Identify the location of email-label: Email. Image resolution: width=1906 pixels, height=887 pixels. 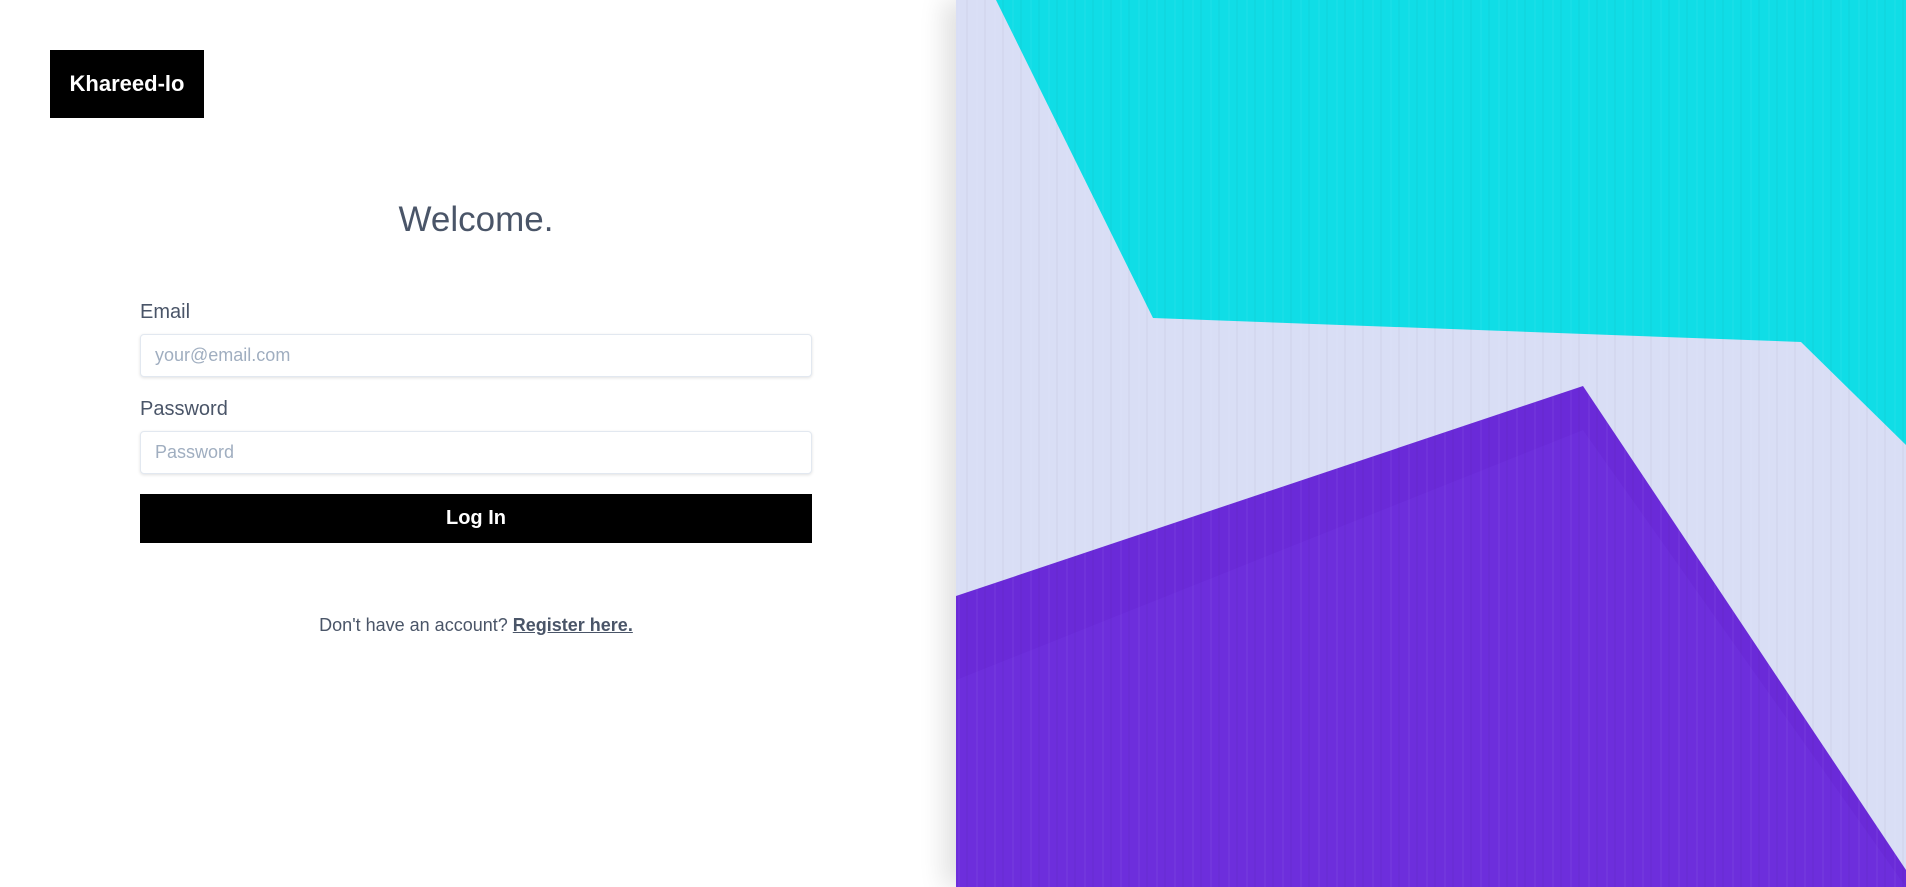
(165, 312).